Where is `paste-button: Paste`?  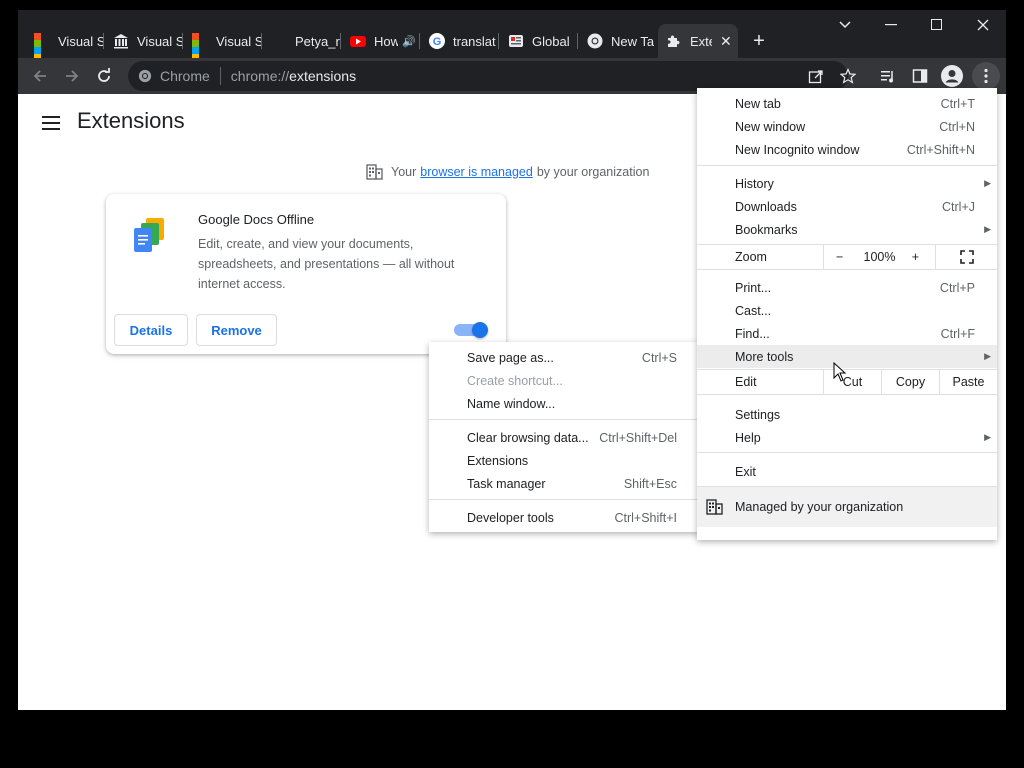 paste-button: Paste is located at coordinates (968, 382).